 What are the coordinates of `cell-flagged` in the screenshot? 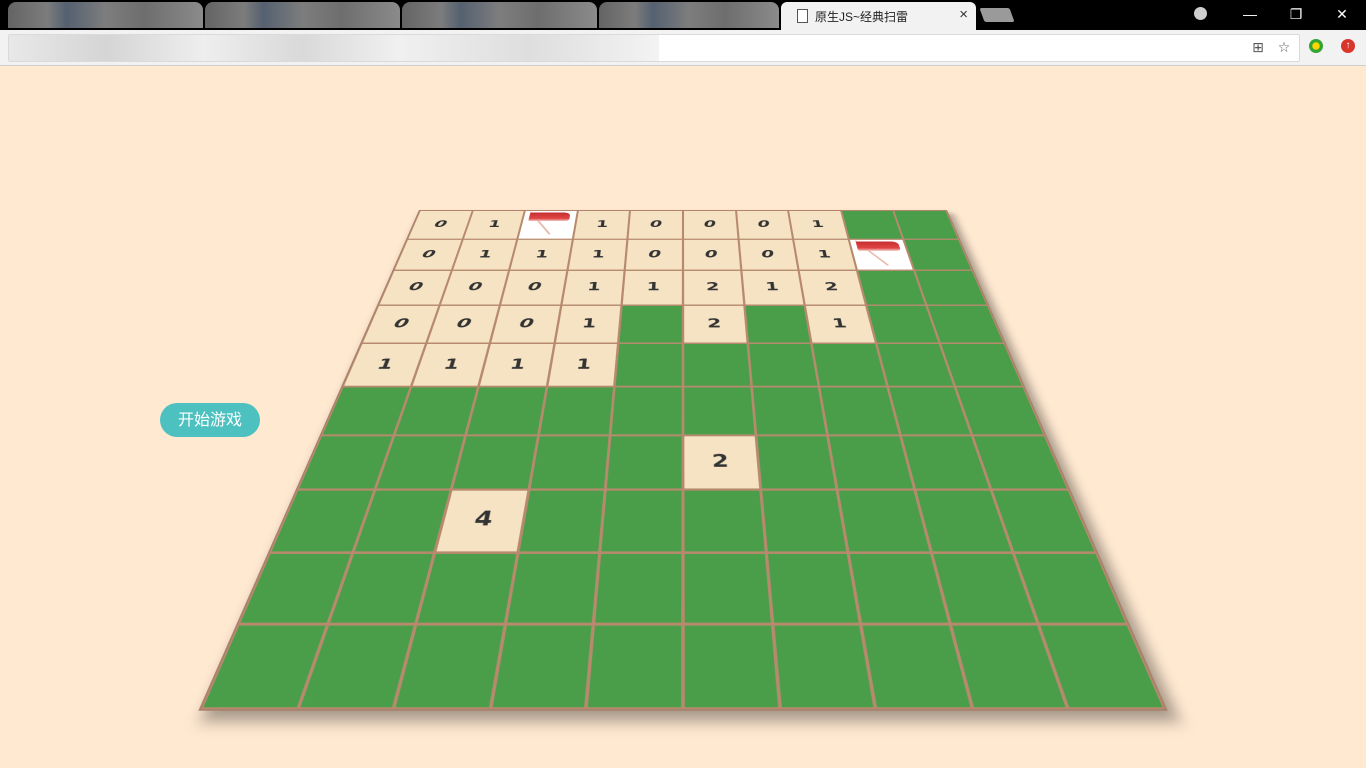 It's located at (548, 225).